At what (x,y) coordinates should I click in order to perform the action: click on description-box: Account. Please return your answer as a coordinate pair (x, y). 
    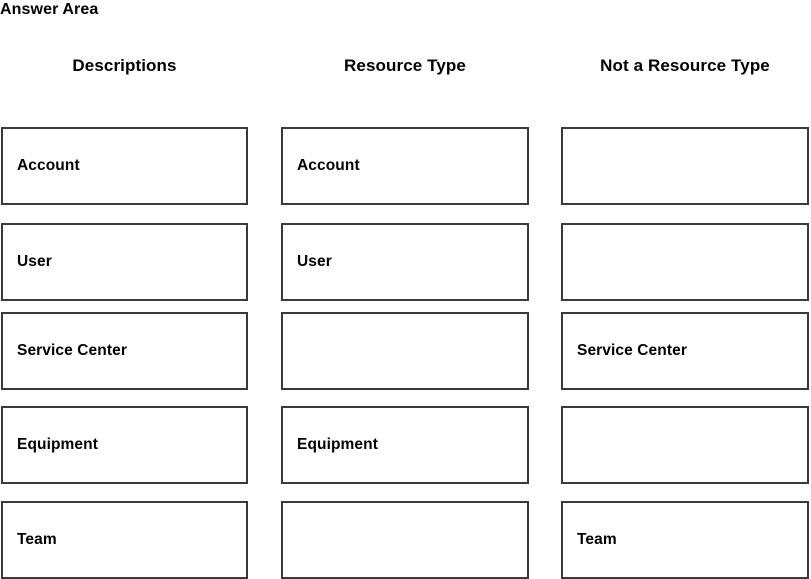
    Looking at the image, I should click on (124, 166).